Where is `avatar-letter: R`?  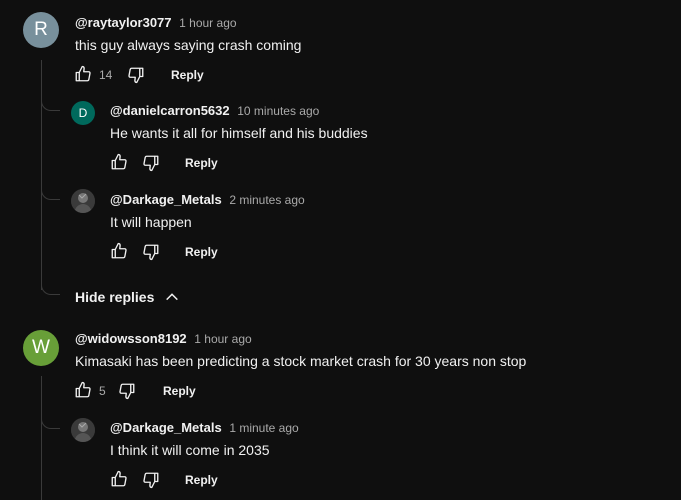 avatar-letter: R is located at coordinates (41, 29).